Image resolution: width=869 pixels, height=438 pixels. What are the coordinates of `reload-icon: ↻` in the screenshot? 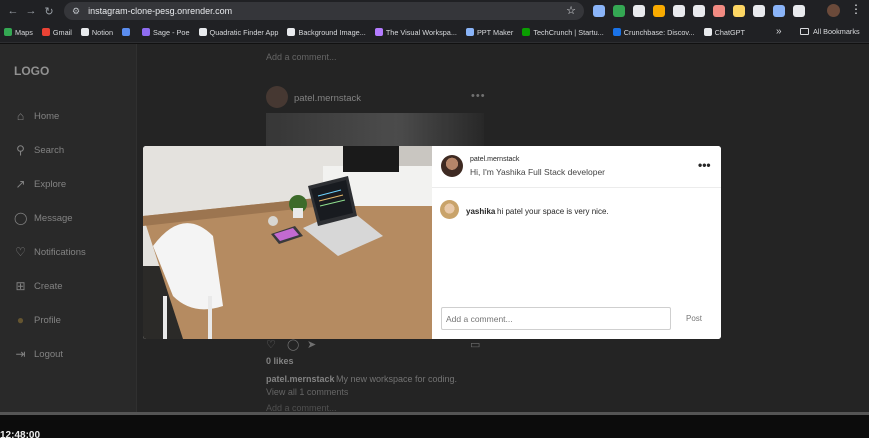 It's located at (49, 11).